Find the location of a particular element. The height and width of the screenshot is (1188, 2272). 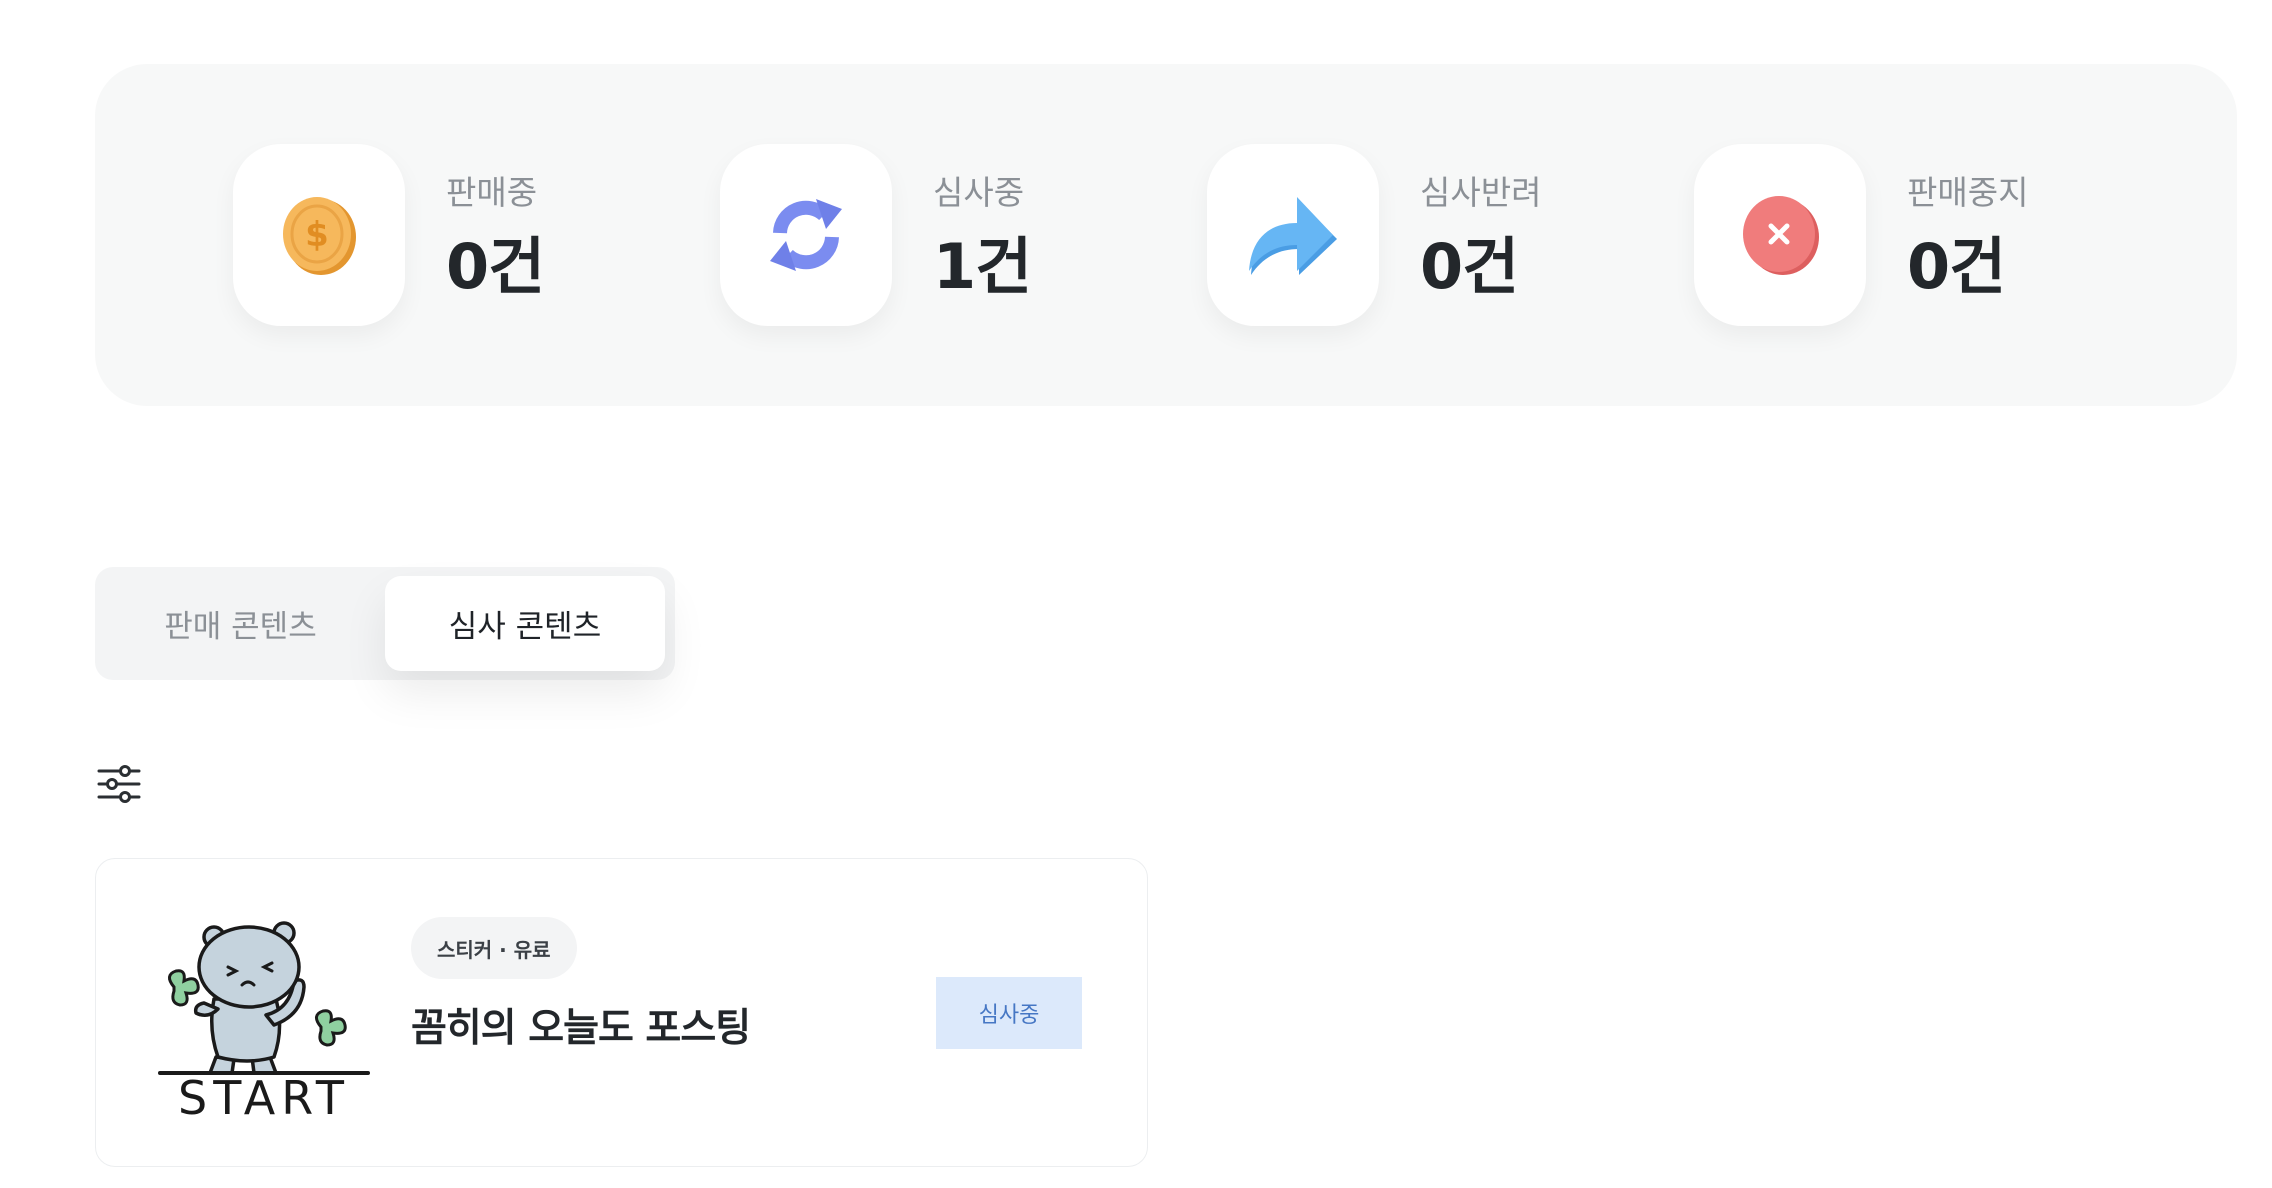

stat-label: 판매중 is located at coordinates (492, 192).